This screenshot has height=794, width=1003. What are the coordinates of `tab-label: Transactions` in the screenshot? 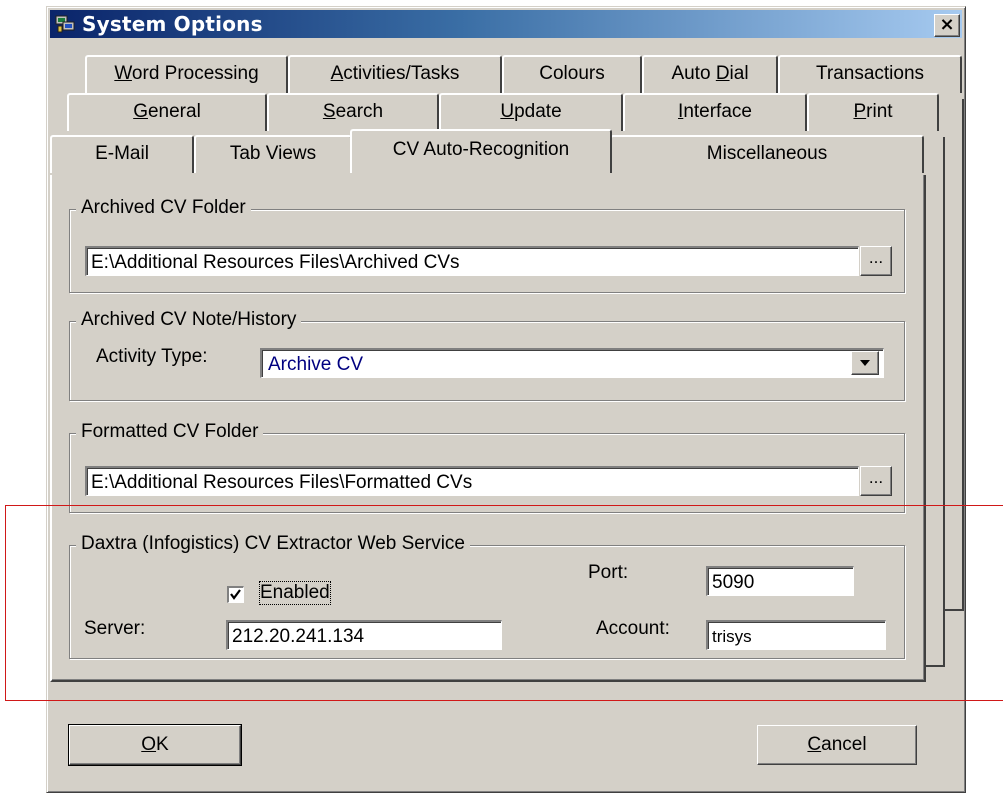 It's located at (870, 73).